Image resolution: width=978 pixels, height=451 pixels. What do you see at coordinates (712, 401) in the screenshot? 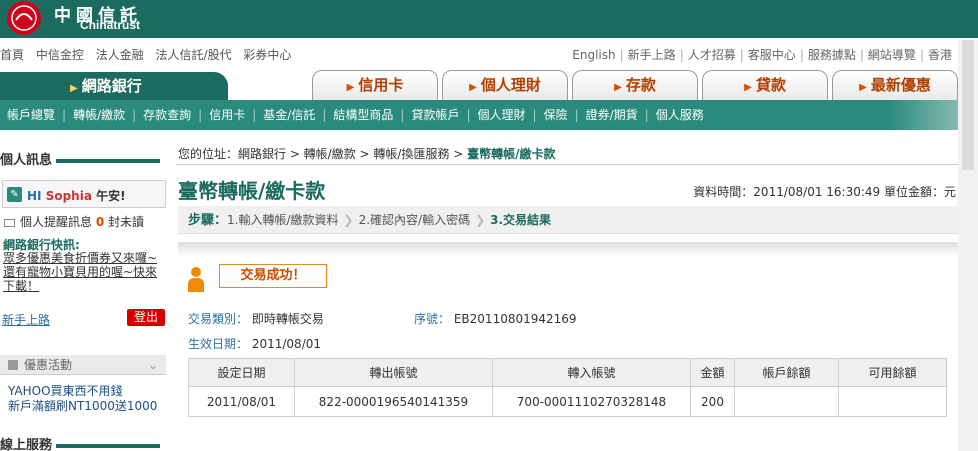
I see `cell-amount: 200` at bounding box center [712, 401].